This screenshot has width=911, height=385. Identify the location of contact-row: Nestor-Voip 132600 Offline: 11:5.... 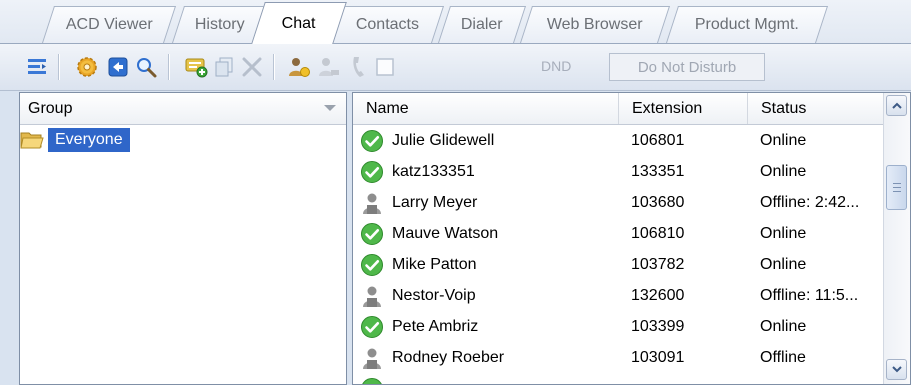
(618, 295).